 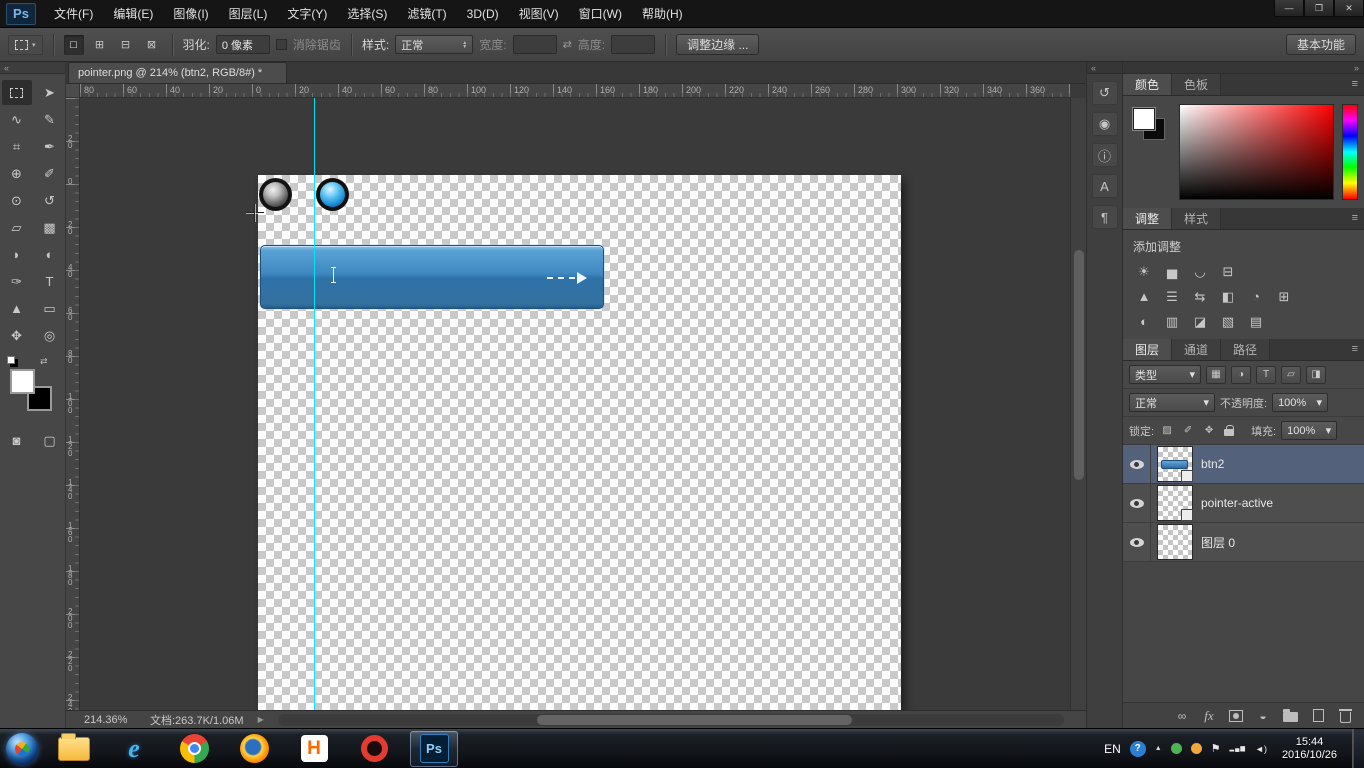 What do you see at coordinates (22, 381) in the screenshot?
I see `foreground-color` at bounding box center [22, 381].